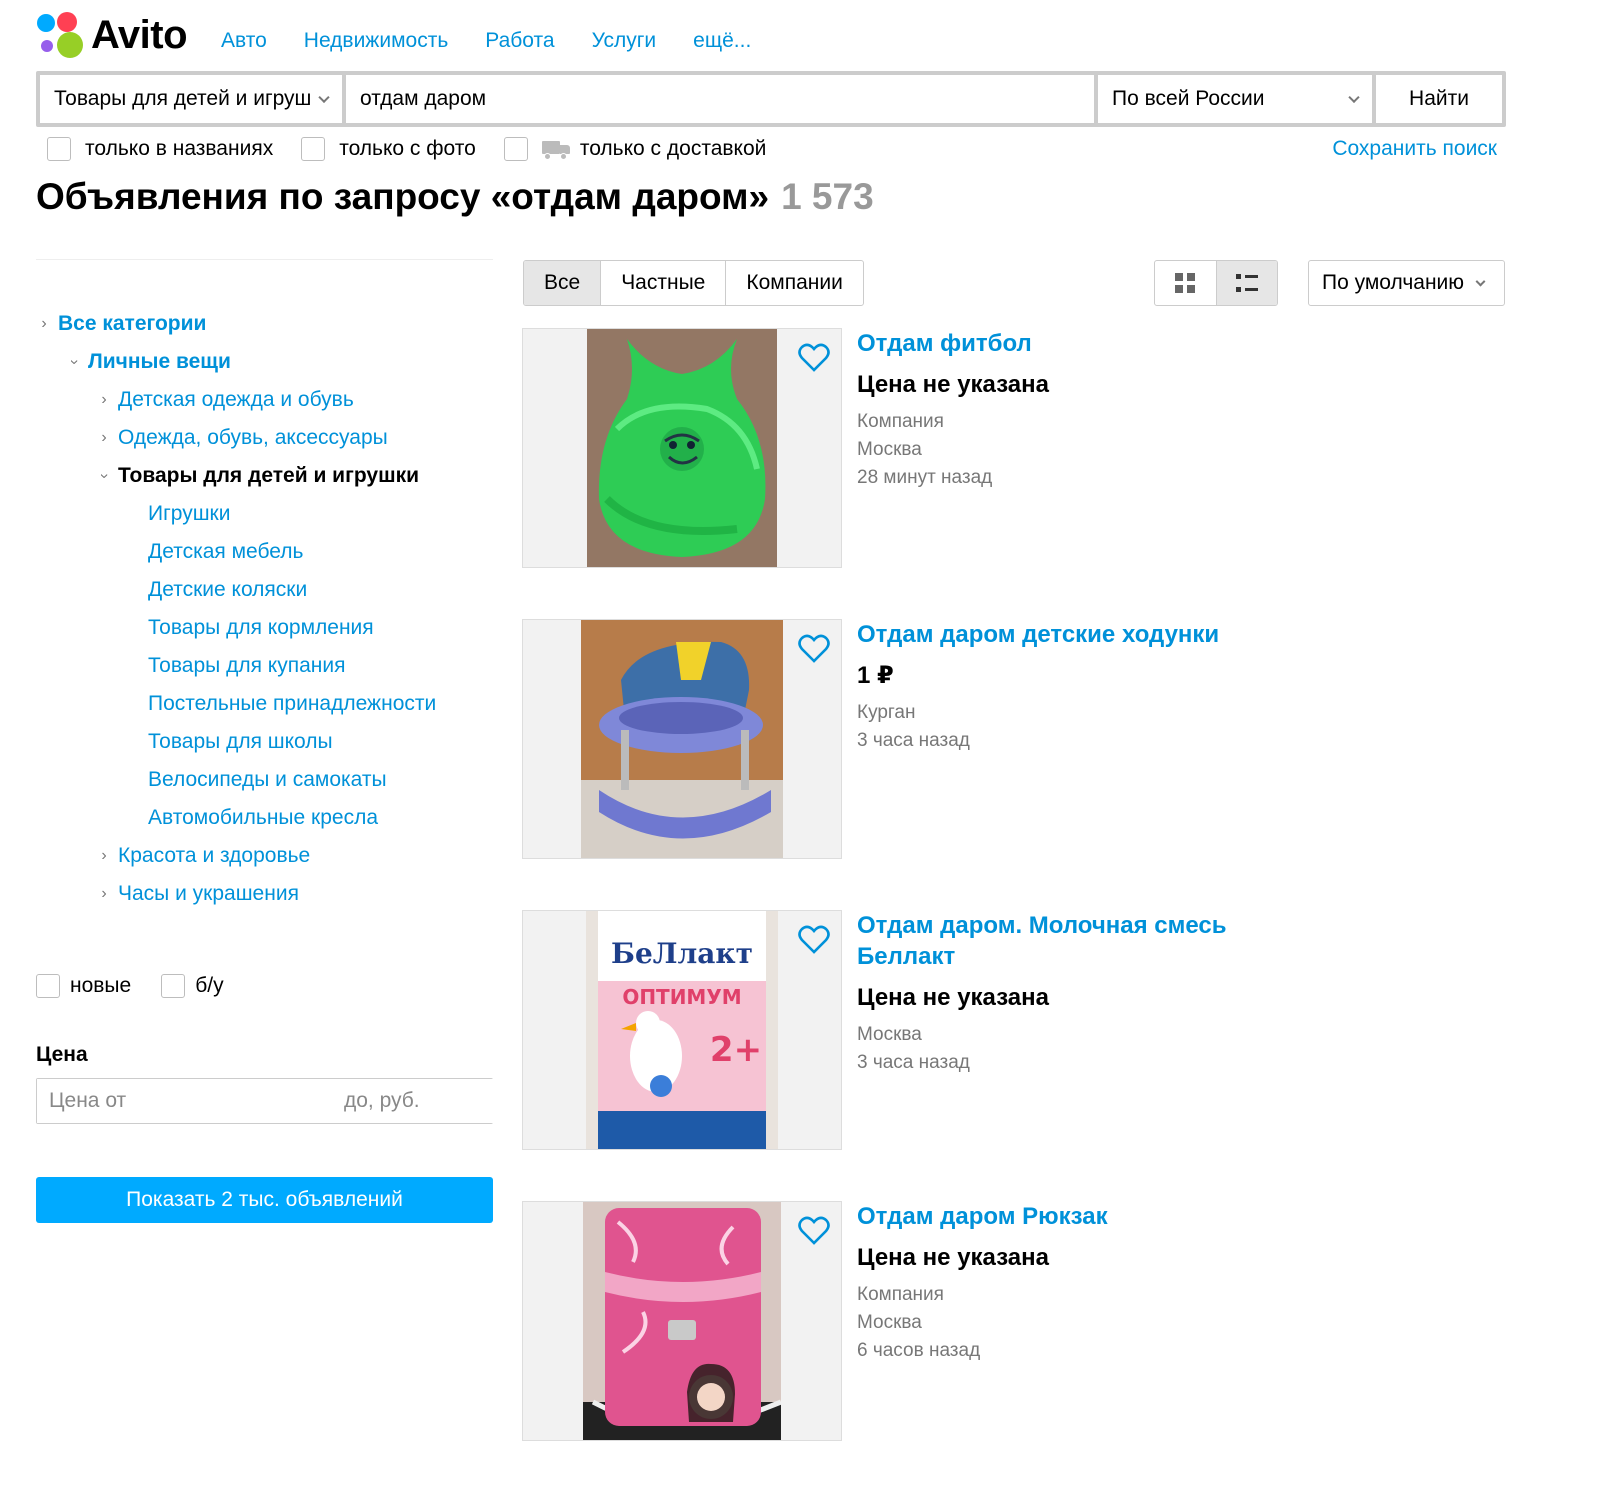 The image size is (1600, 1498). What do you see at coordinates (889, 1034) in the screenshot?
I see `listing-location: Москва` at bounding box center [889, 1034].